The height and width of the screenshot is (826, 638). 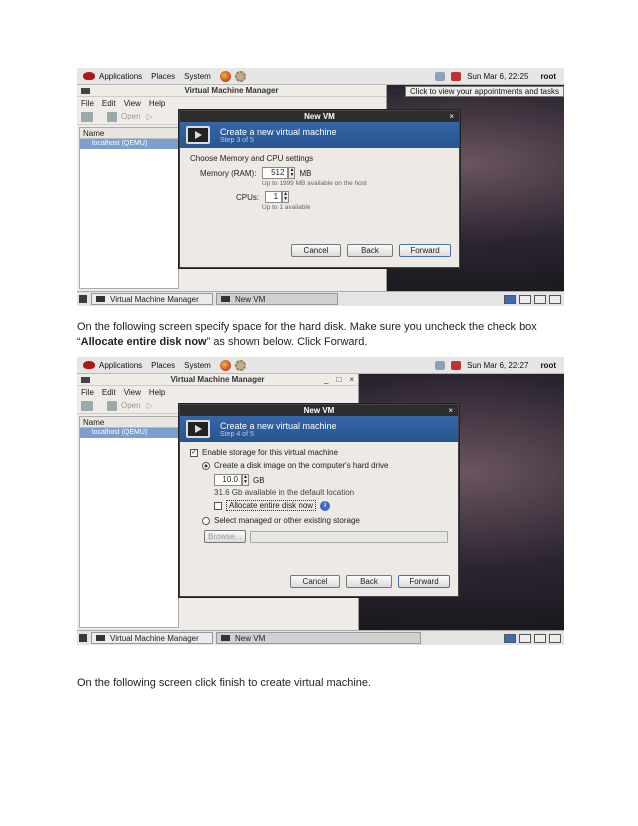 I want to click on vmm-titlebar: Virtual Machine Manager, so click(x=231, y=91).